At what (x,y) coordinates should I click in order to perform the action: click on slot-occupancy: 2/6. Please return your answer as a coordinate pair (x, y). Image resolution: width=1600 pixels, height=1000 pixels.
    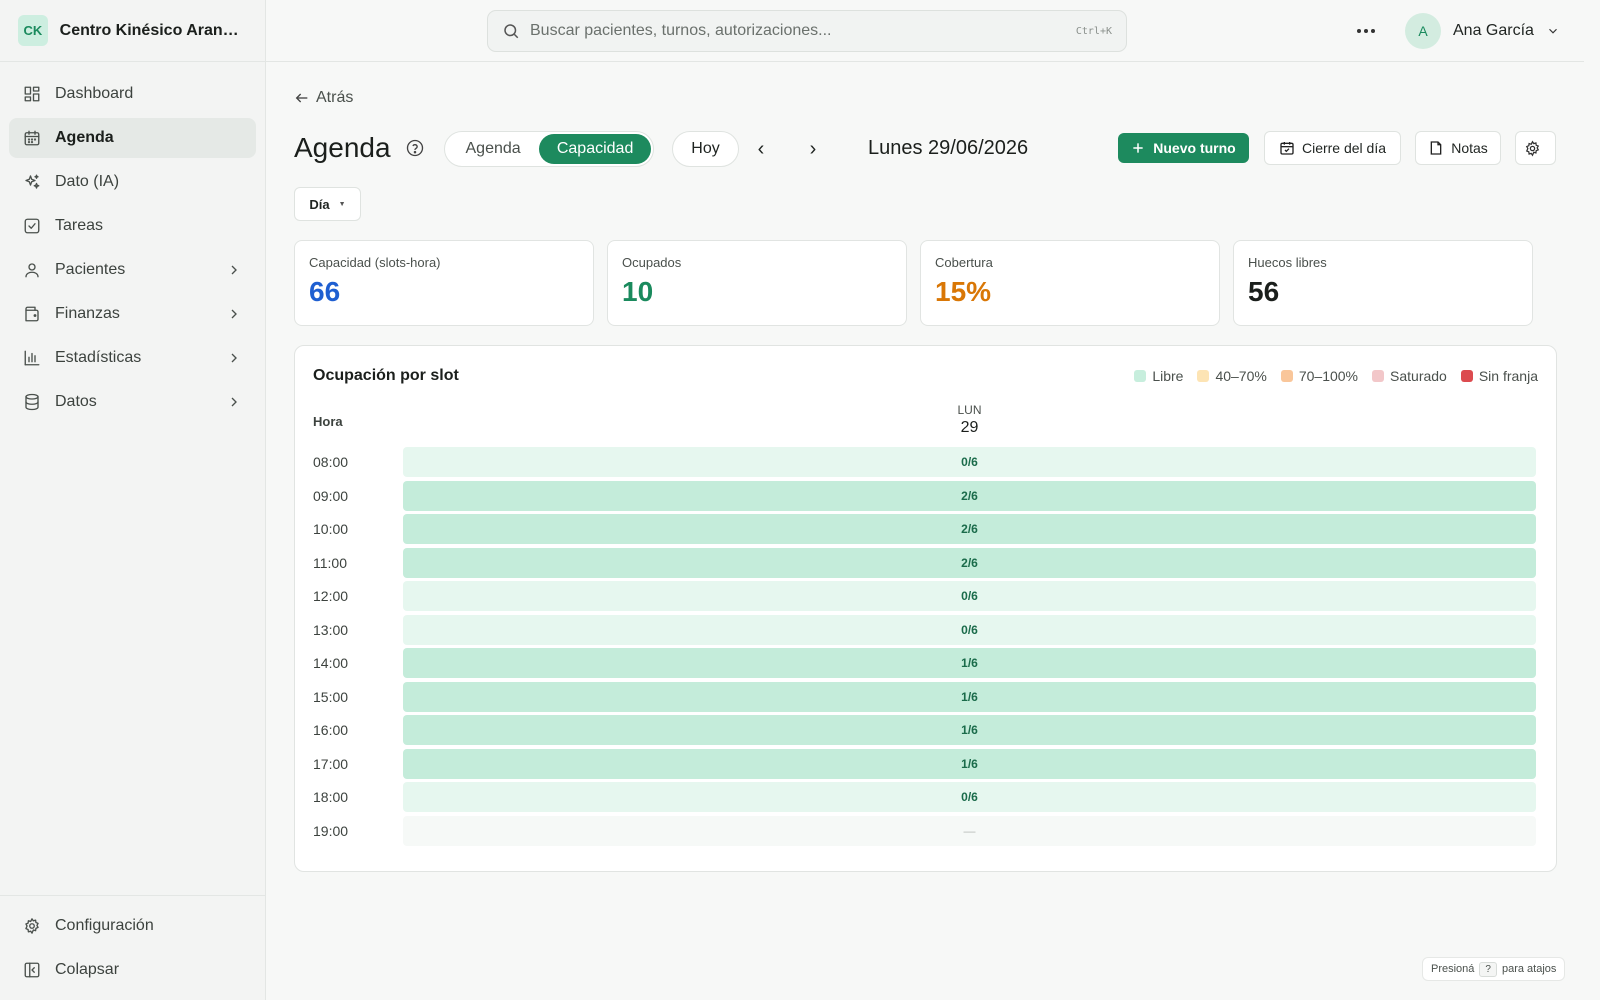
    Looking at the image, I should click on (969, 529).